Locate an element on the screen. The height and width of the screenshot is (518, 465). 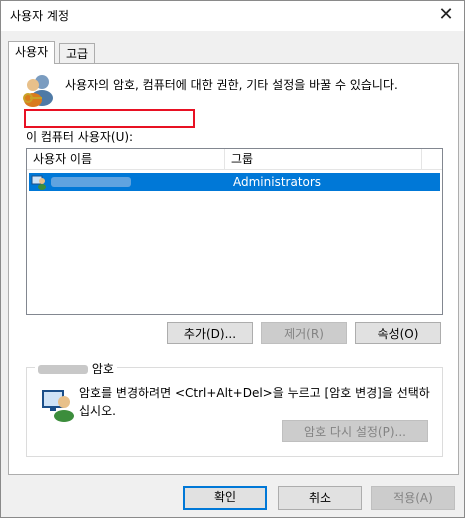
users-icon is located at coordinates (39, 90).